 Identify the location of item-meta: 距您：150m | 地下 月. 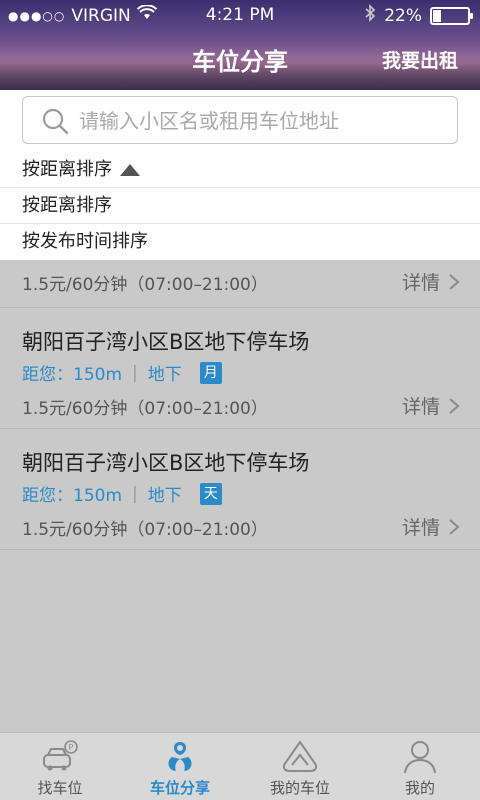
(122, 372).